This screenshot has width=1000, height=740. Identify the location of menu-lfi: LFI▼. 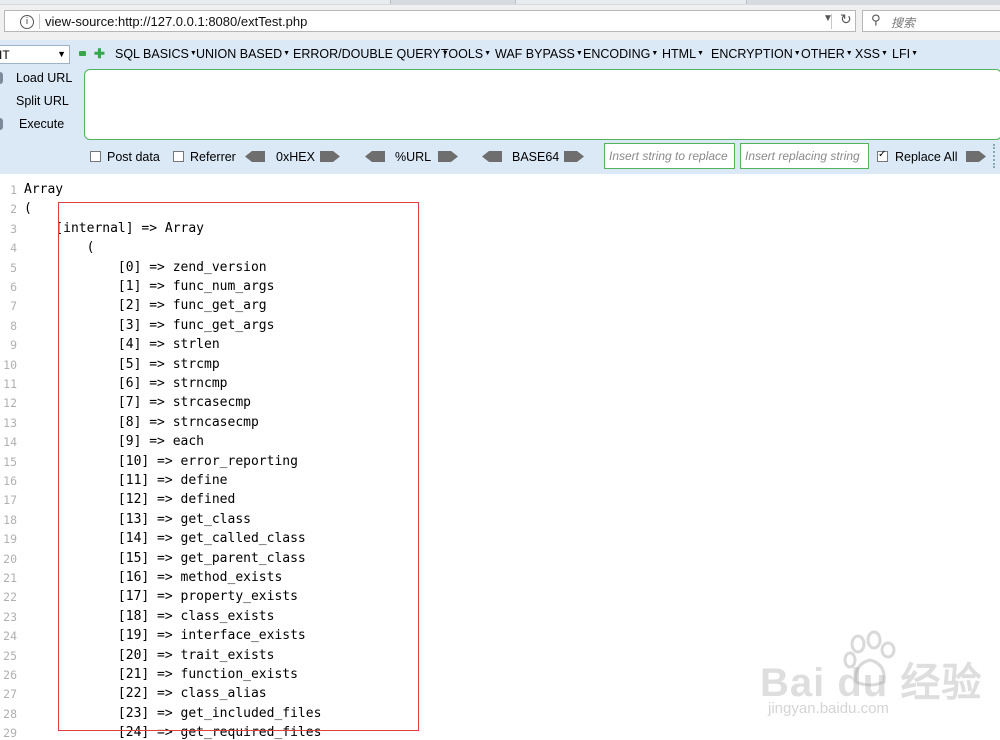
(905, 54).